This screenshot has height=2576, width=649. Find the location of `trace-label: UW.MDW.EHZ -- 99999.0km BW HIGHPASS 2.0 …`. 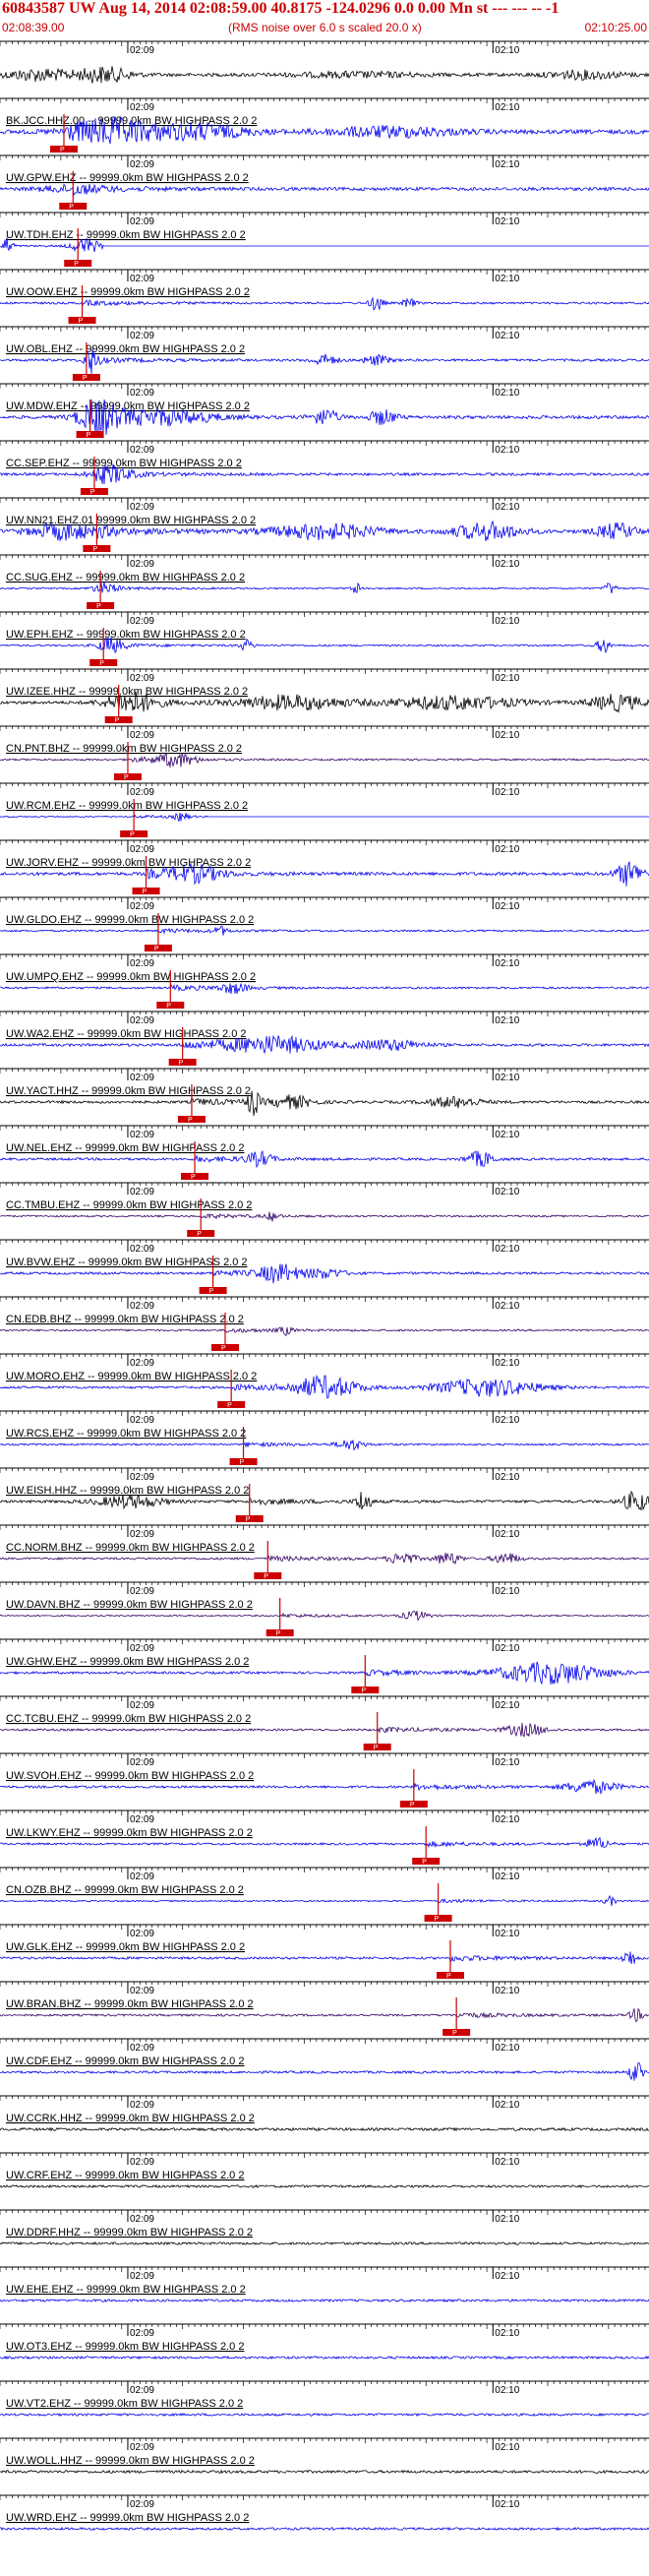

trace-label: UW.MDW.EHZ -- 99999.0km BW HIGHPASS 2.0 … is located at coordinates (128, 406).